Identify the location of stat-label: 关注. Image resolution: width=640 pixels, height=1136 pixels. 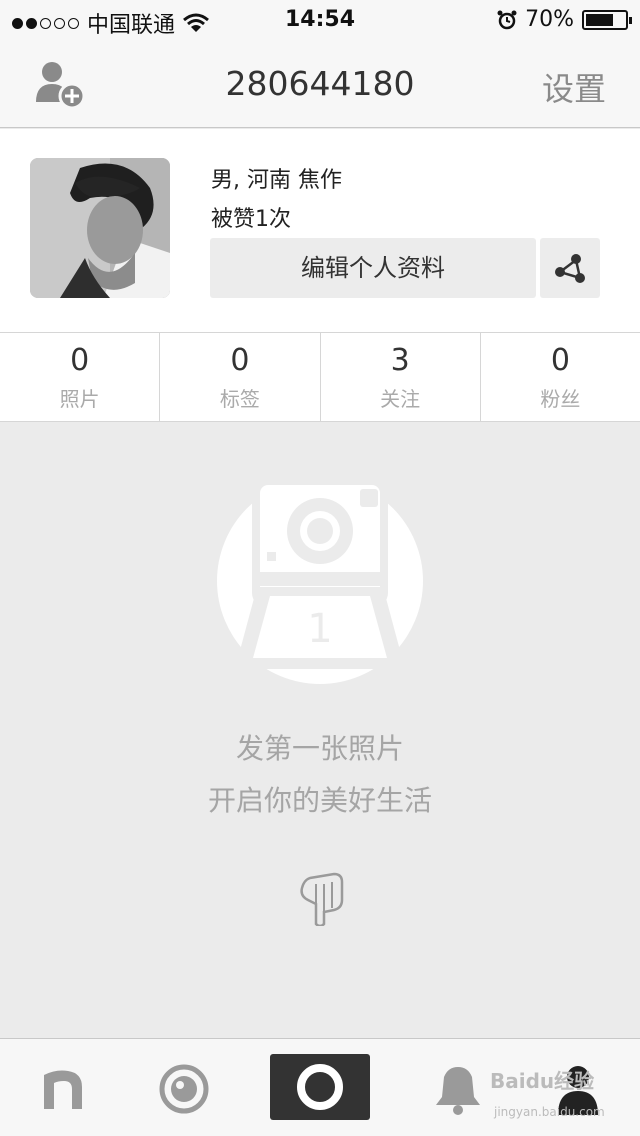
(400, 399).